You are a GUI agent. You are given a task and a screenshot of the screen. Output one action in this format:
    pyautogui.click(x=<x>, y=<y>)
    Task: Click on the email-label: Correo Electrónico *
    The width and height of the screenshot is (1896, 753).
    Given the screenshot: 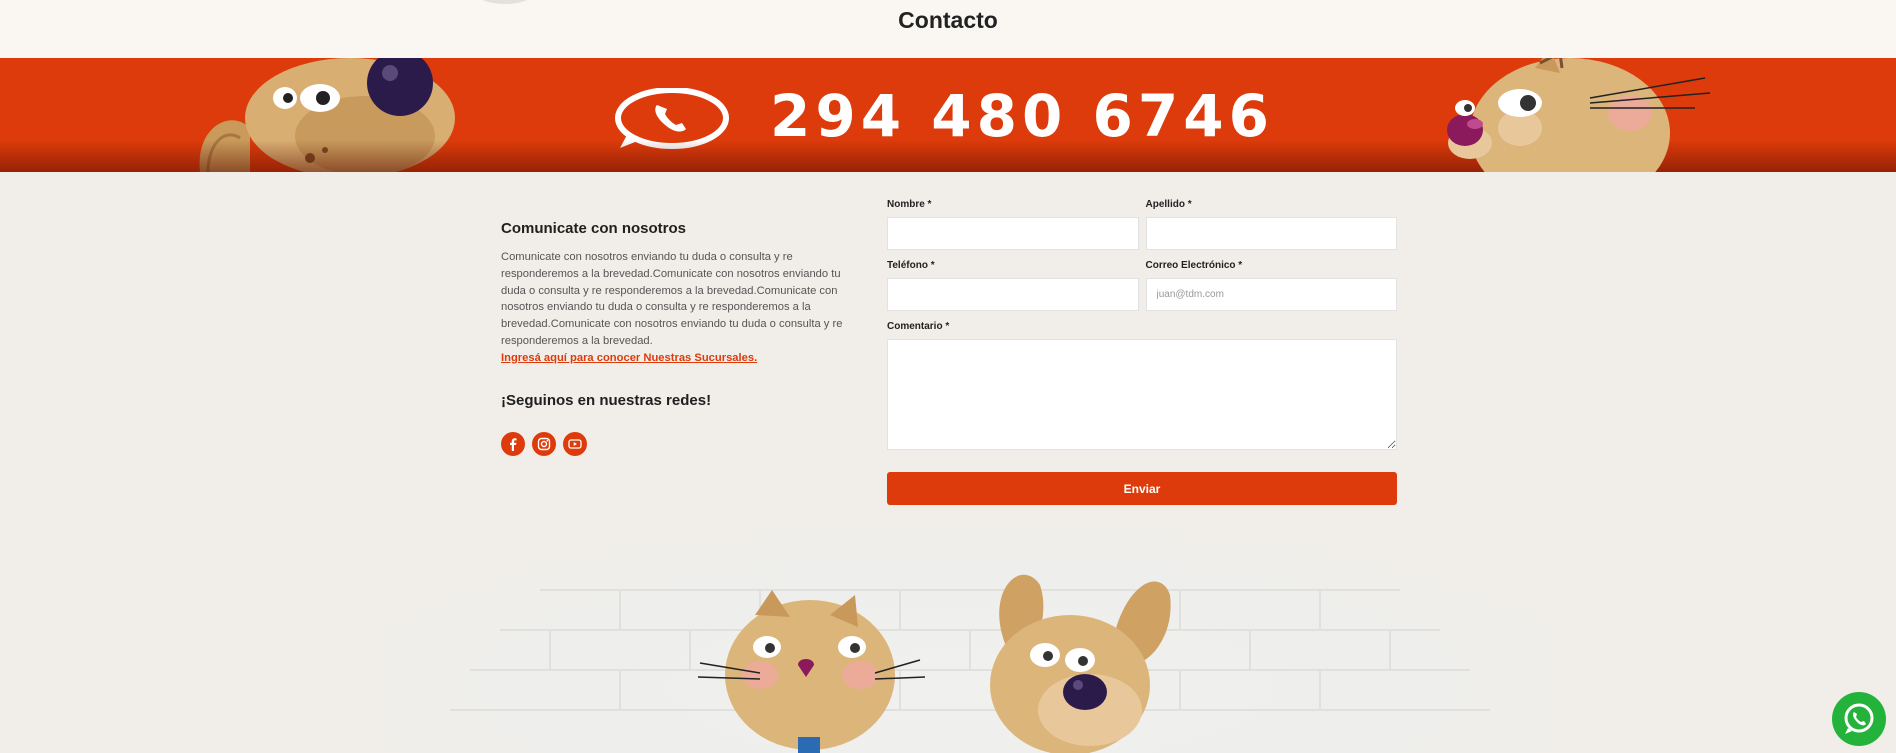 What is the action you would take?
    pyautogui.click(x=1194, y=265)
    